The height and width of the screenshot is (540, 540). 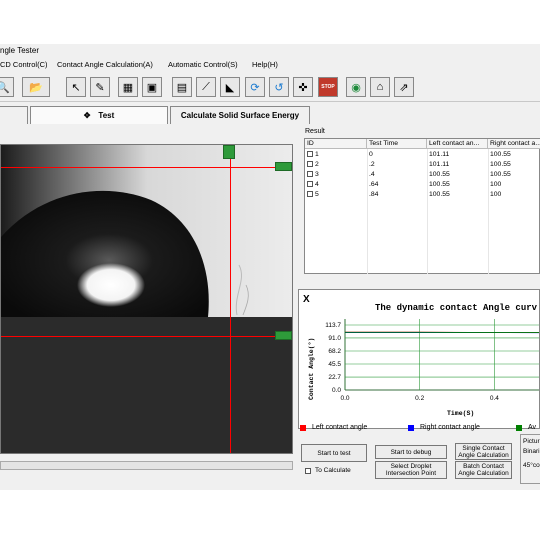 I want to click on y-tick-label: 0.0, so click(x=336, y=390).